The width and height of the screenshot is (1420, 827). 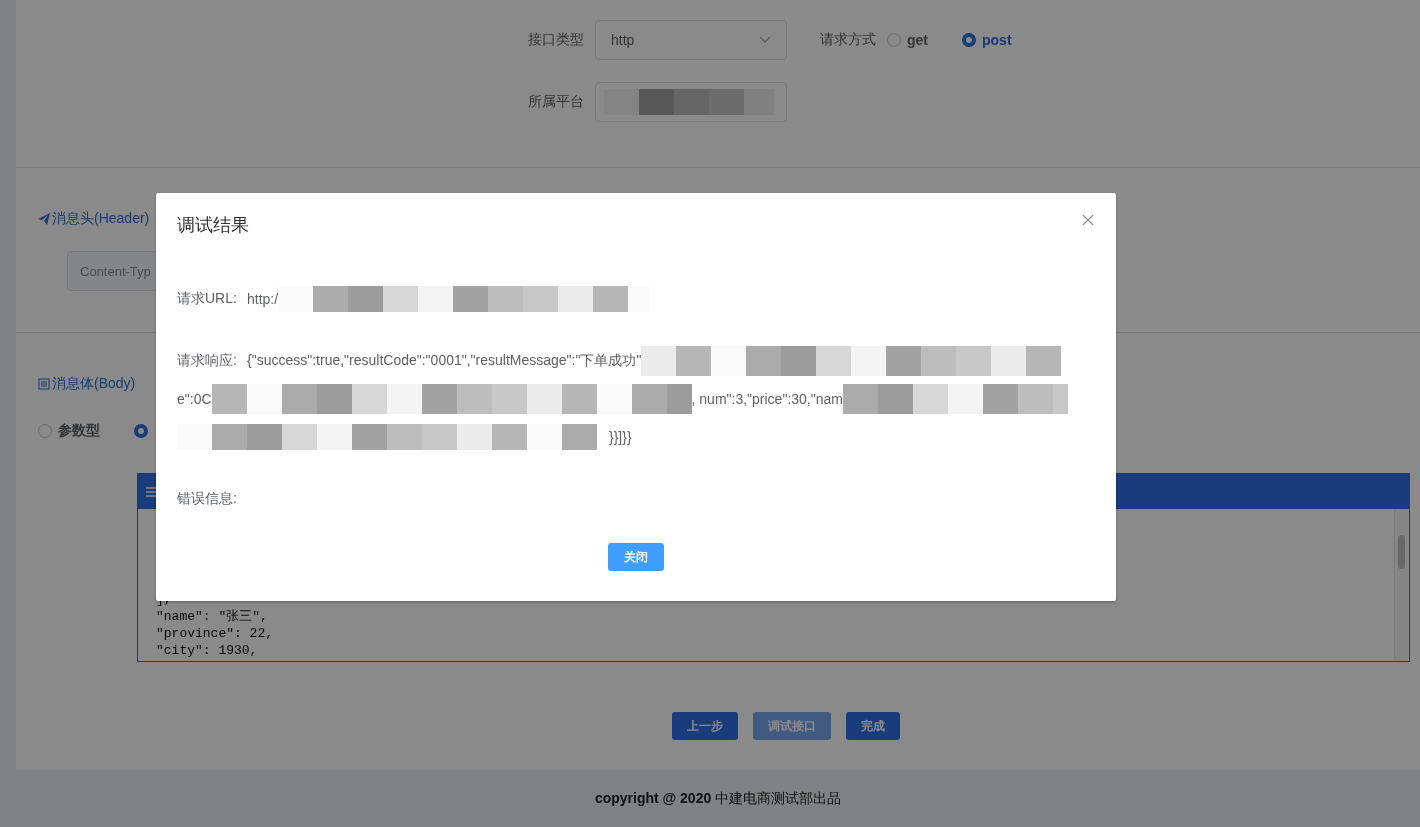 What do you see at coordinates (1088, 220) in the screenshot?
I see `close-icon` at bounding box center [1088, 220].